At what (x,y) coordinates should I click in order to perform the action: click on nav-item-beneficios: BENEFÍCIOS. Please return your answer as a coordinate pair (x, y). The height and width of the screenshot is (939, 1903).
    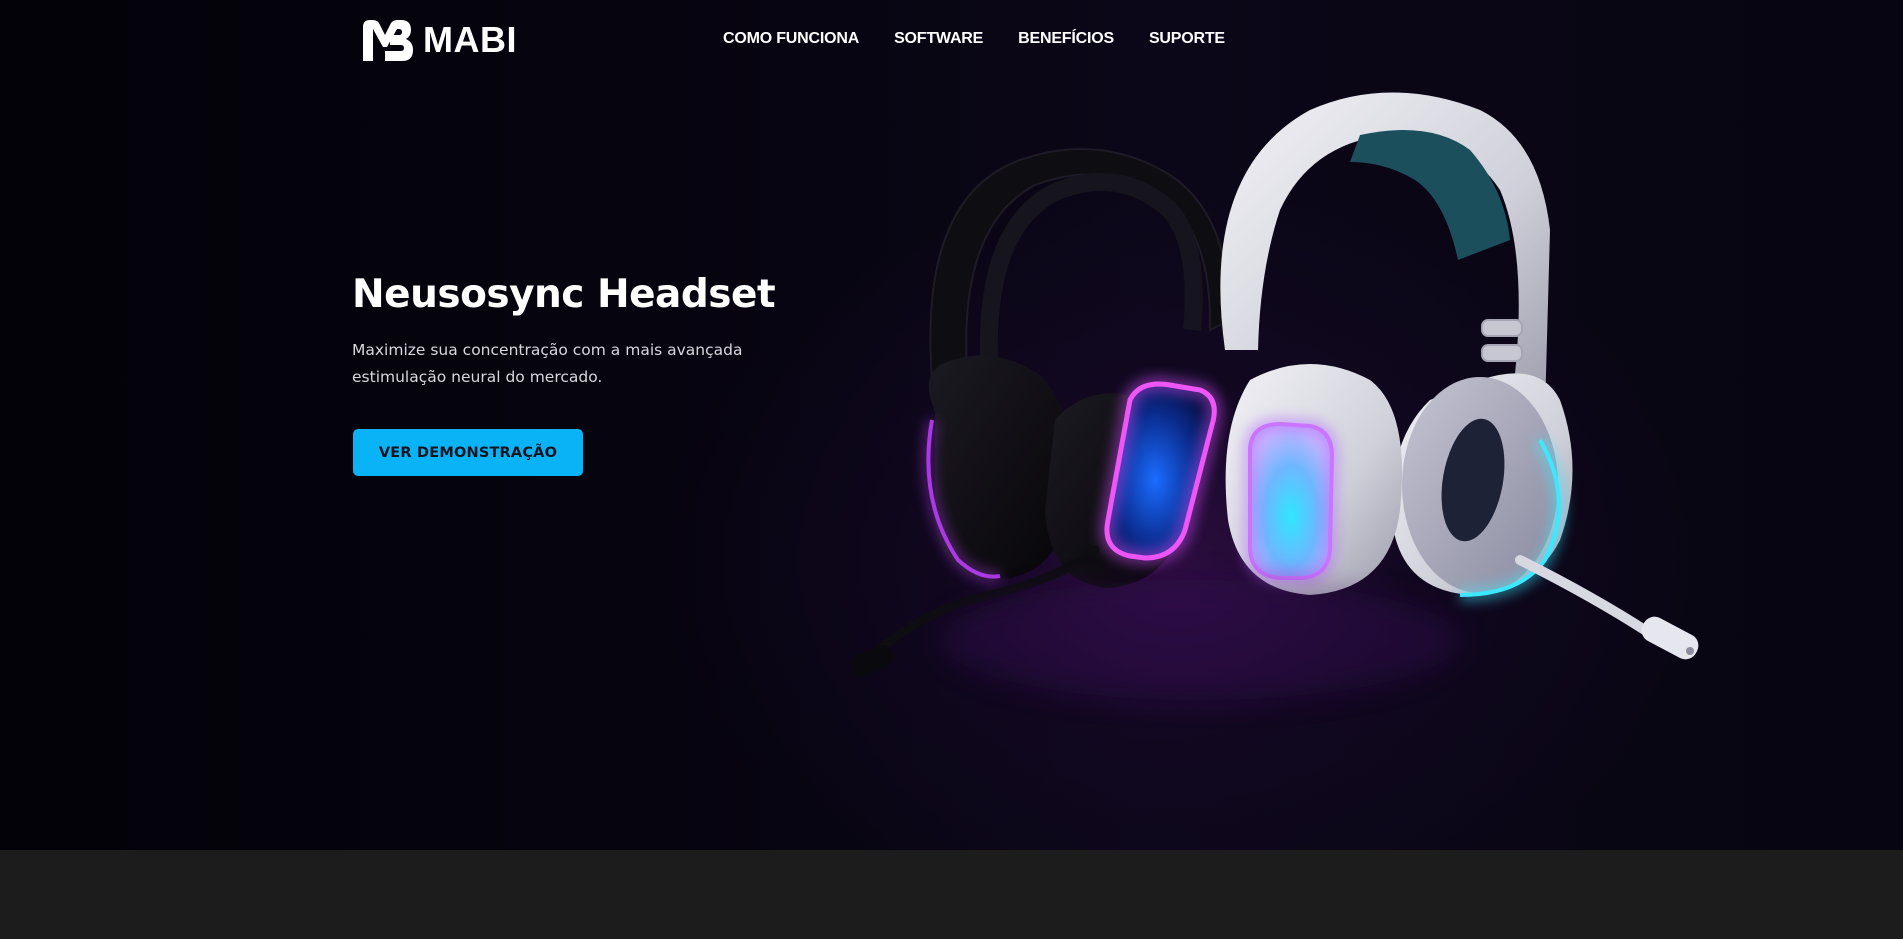
    Looking at the image, I should click on (1066, 39).